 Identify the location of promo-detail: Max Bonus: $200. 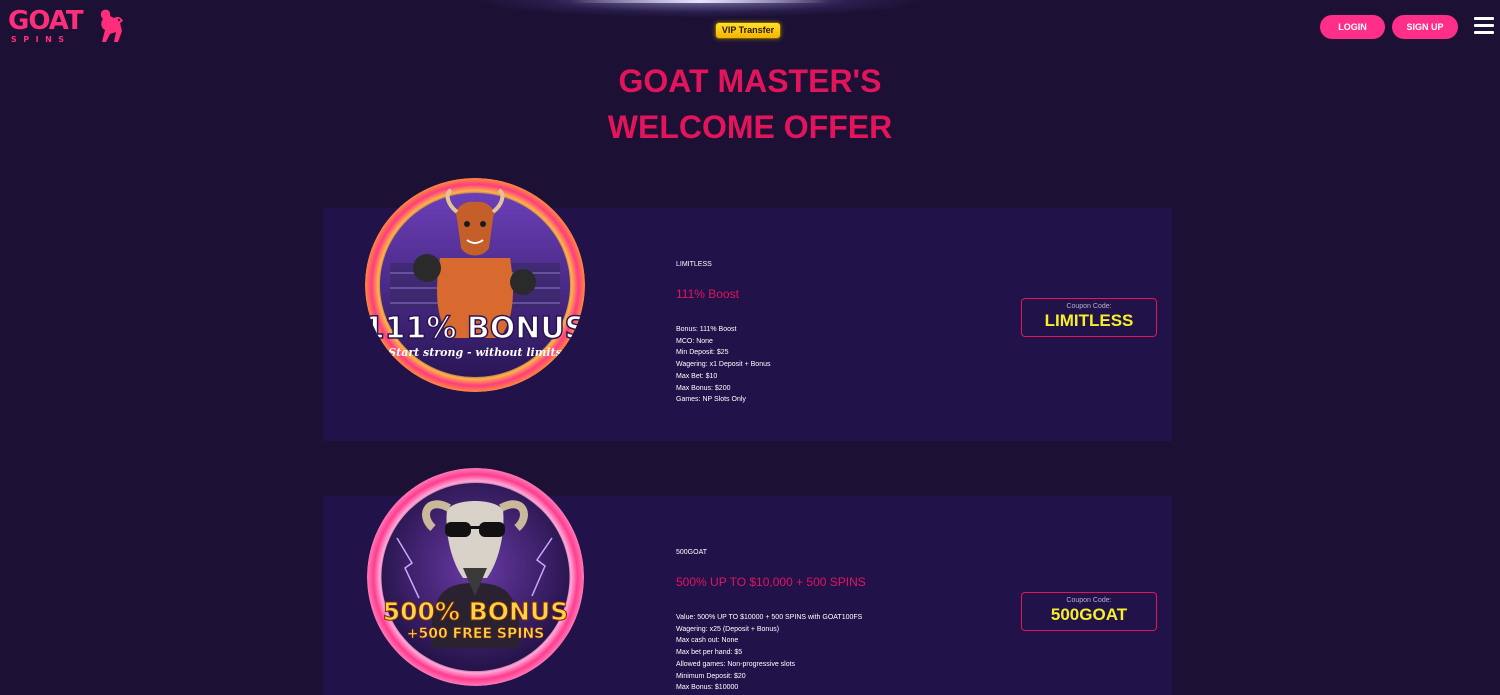
(703, 388).